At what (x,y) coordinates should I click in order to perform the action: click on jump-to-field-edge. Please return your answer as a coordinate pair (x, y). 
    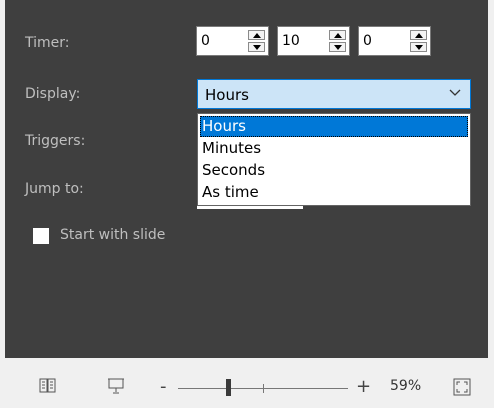
    Looking at the image, I should click on (250, 207).